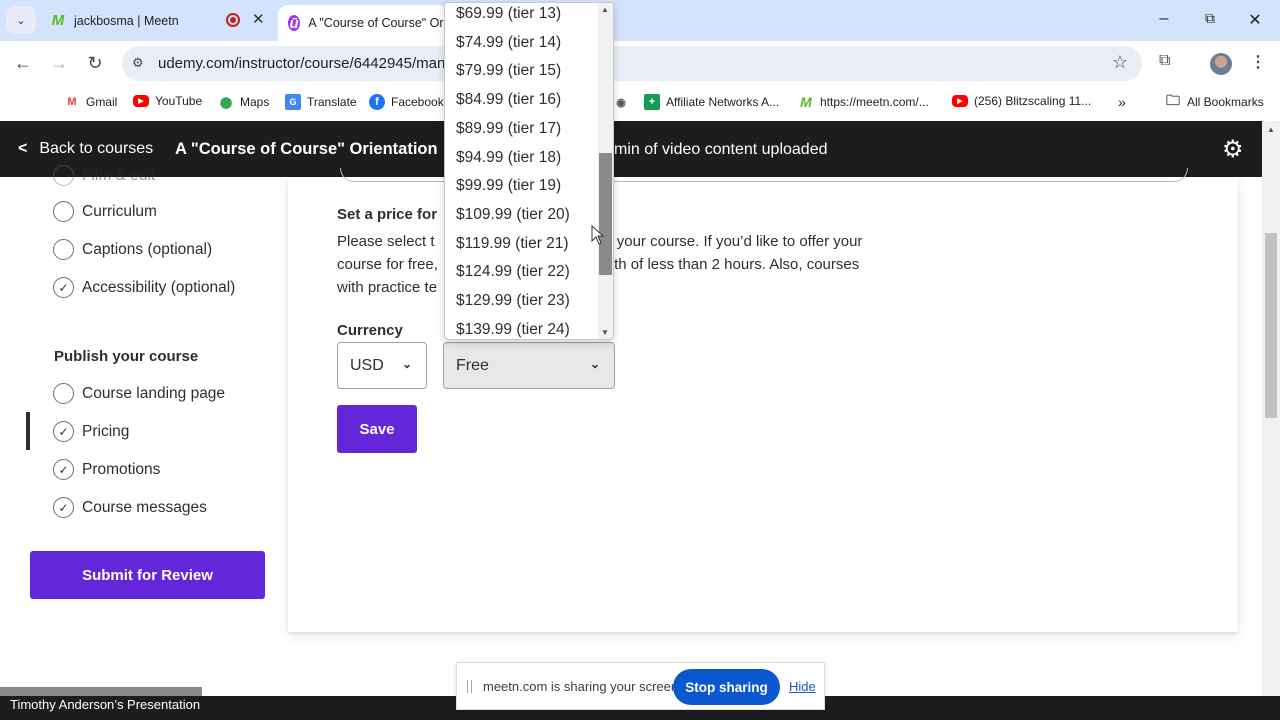 The width and height of the screenshot is (1280, 720). Describe the element at coordinates (529, 365) in the screenshot. I see `price-tier-select: Free ⌄` at that location.